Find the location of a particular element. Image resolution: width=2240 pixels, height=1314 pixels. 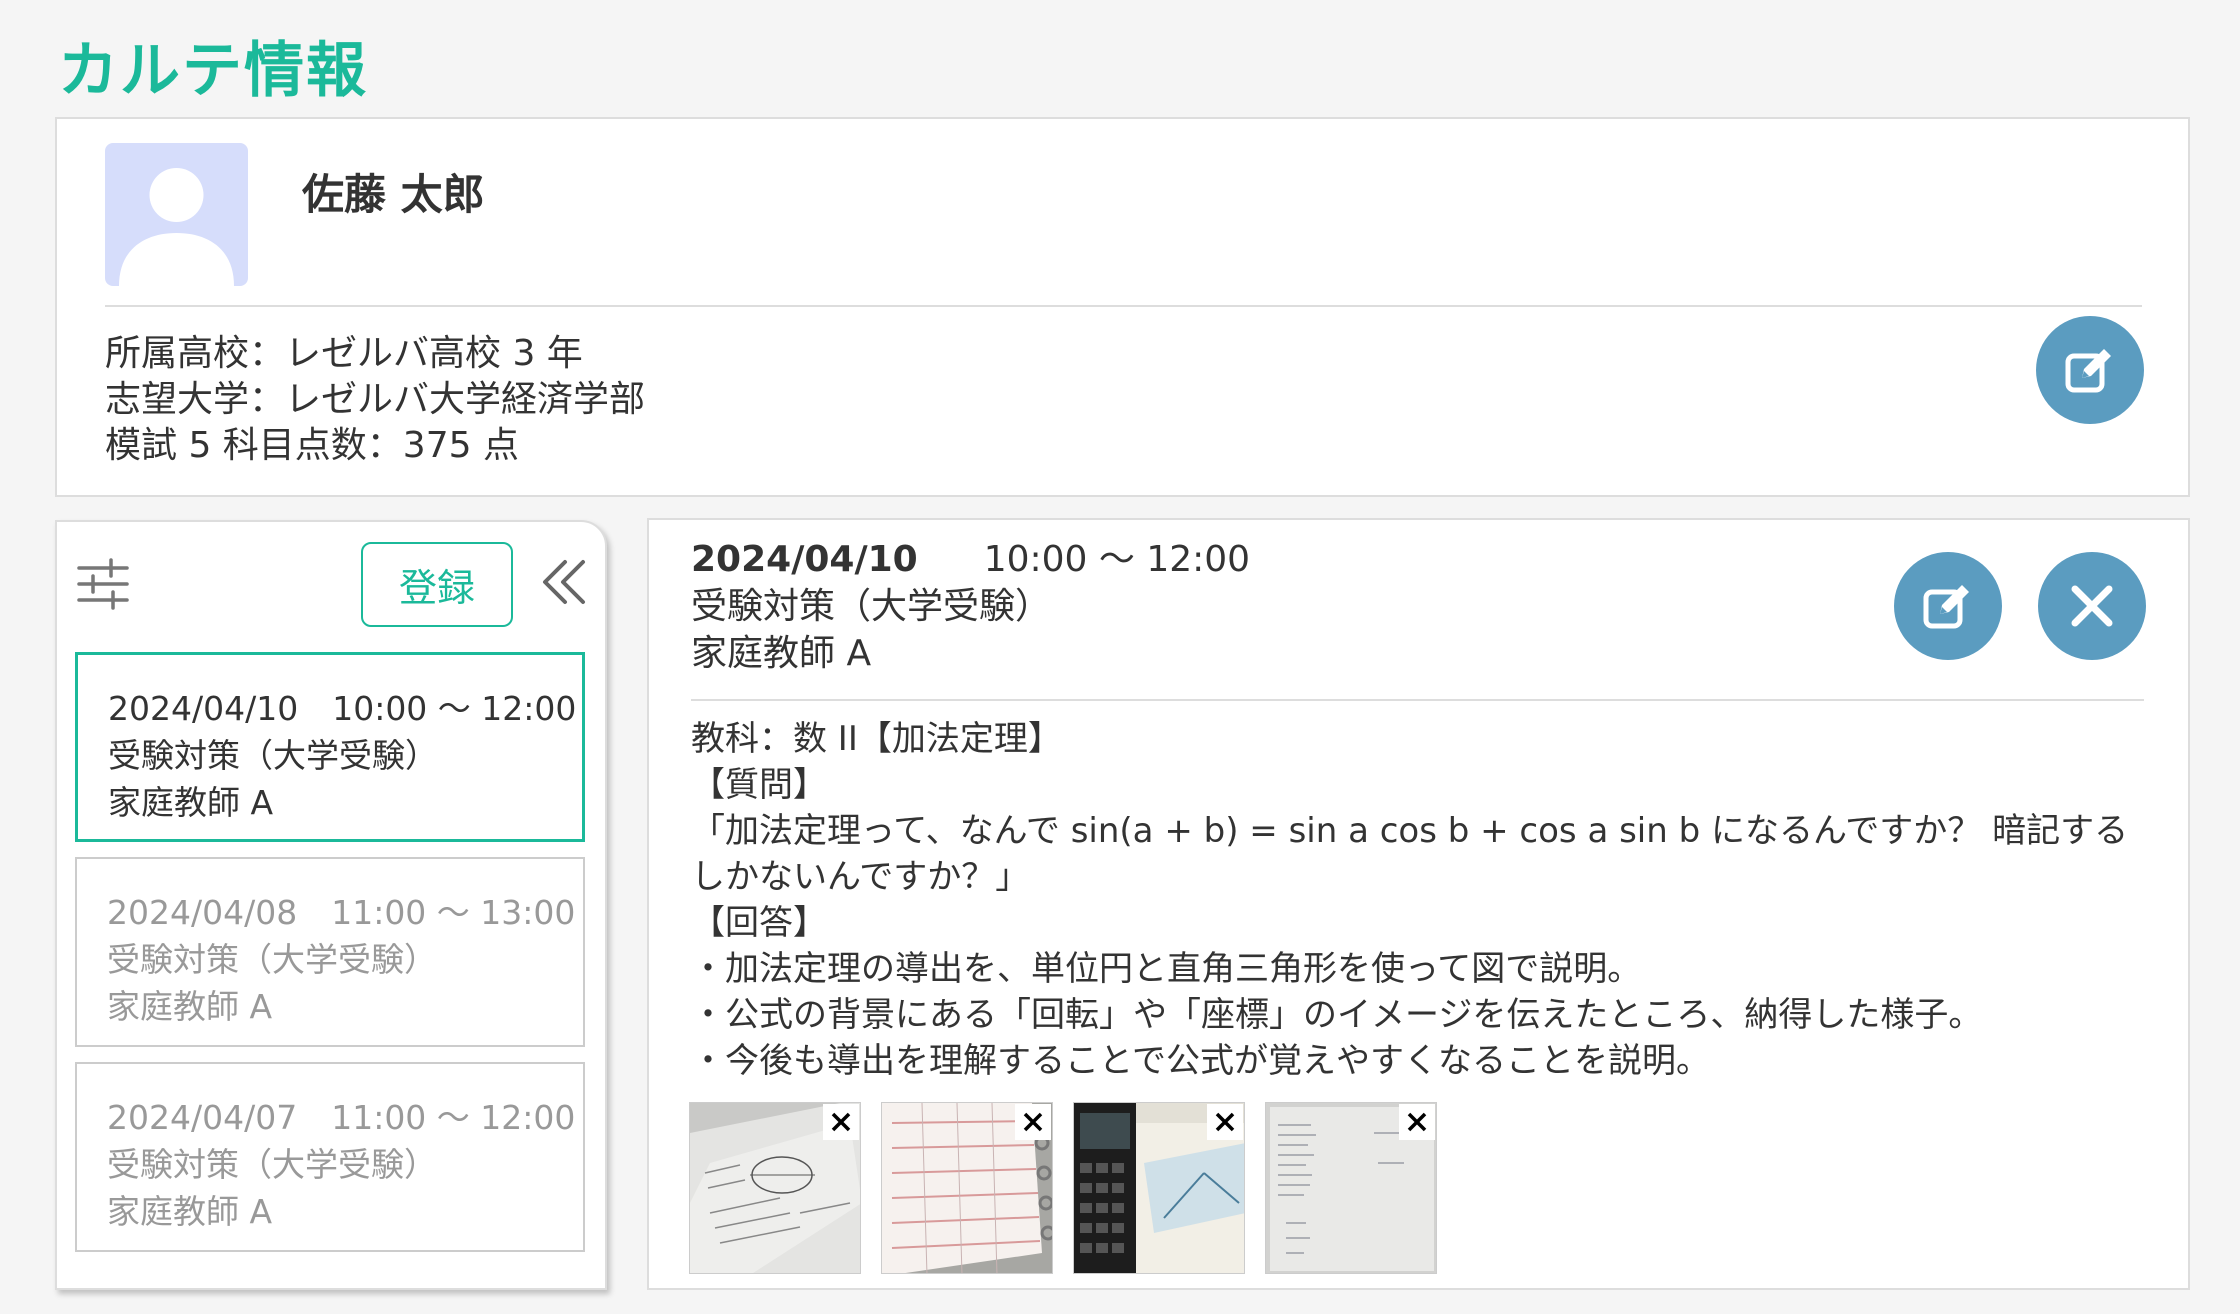

list-item-date: 2024/04/08 is located at coordinates (202, 912).